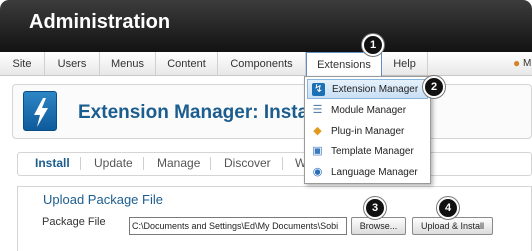 This screenshot has width=532, height=251. What do you see at coordinates (178, 163) in the screenshot?
I see `tab-manage: Manage` at bounding box center [178, 163].